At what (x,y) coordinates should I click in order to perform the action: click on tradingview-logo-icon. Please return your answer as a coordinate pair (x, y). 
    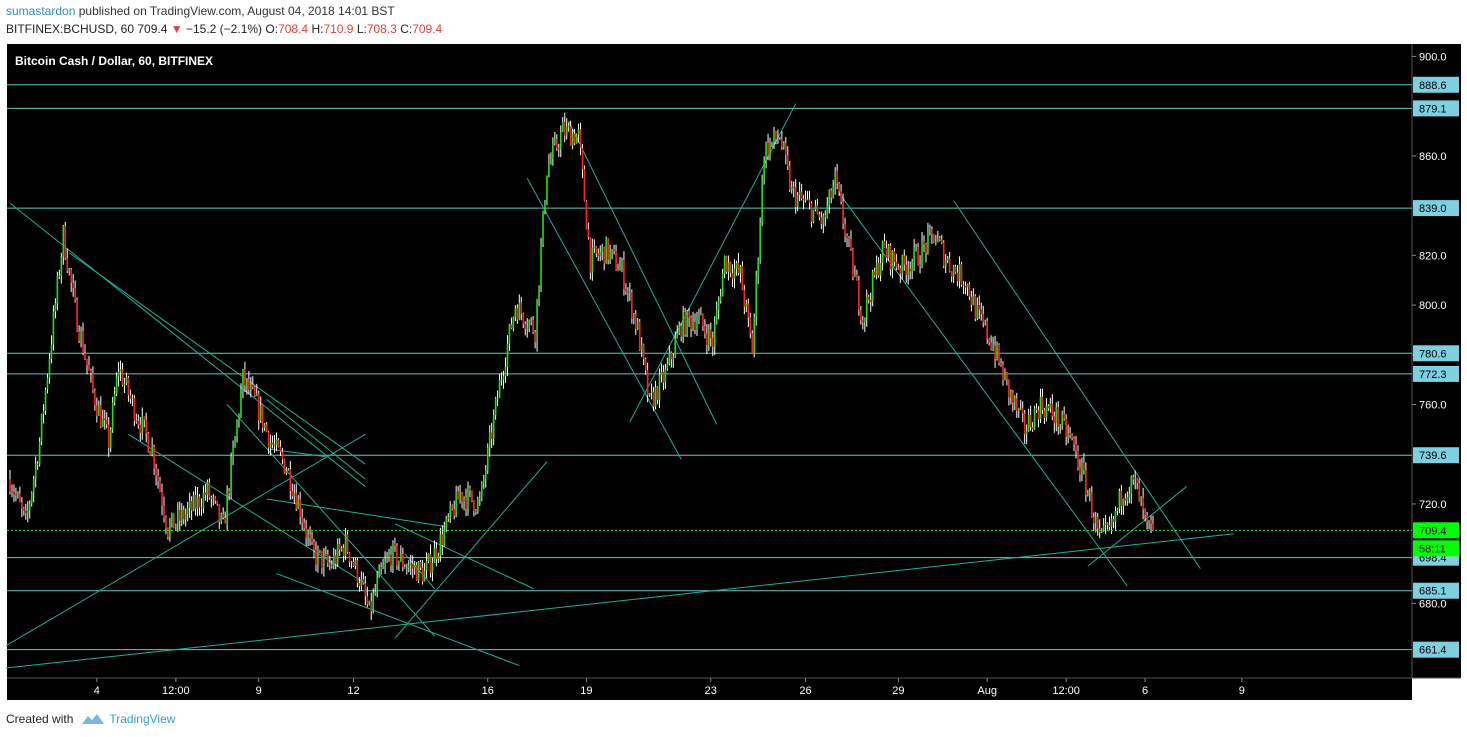
    Looking at the image, I should click on (93, 719).